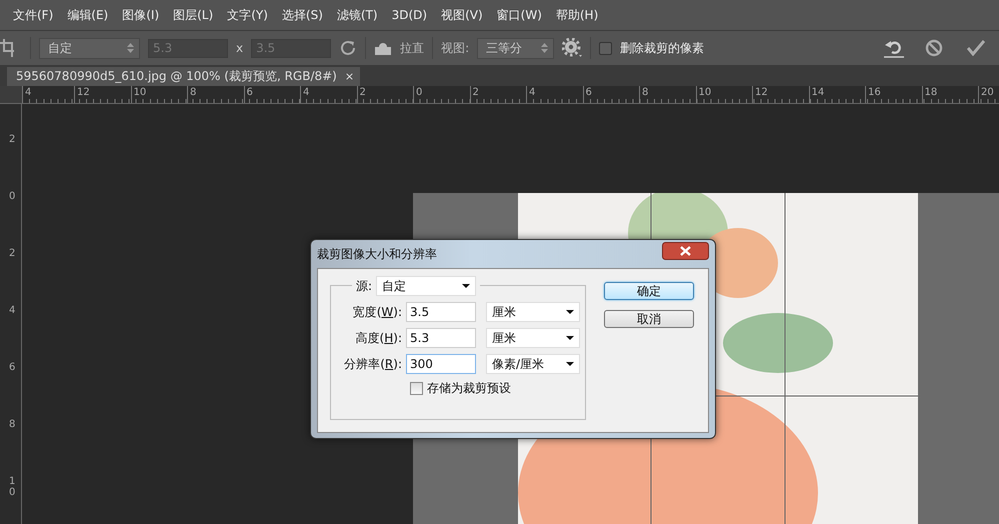  Describe the element at coordinates (519, 15) in the screenshot. I see `menu-item: 窗口(W)` at that location.